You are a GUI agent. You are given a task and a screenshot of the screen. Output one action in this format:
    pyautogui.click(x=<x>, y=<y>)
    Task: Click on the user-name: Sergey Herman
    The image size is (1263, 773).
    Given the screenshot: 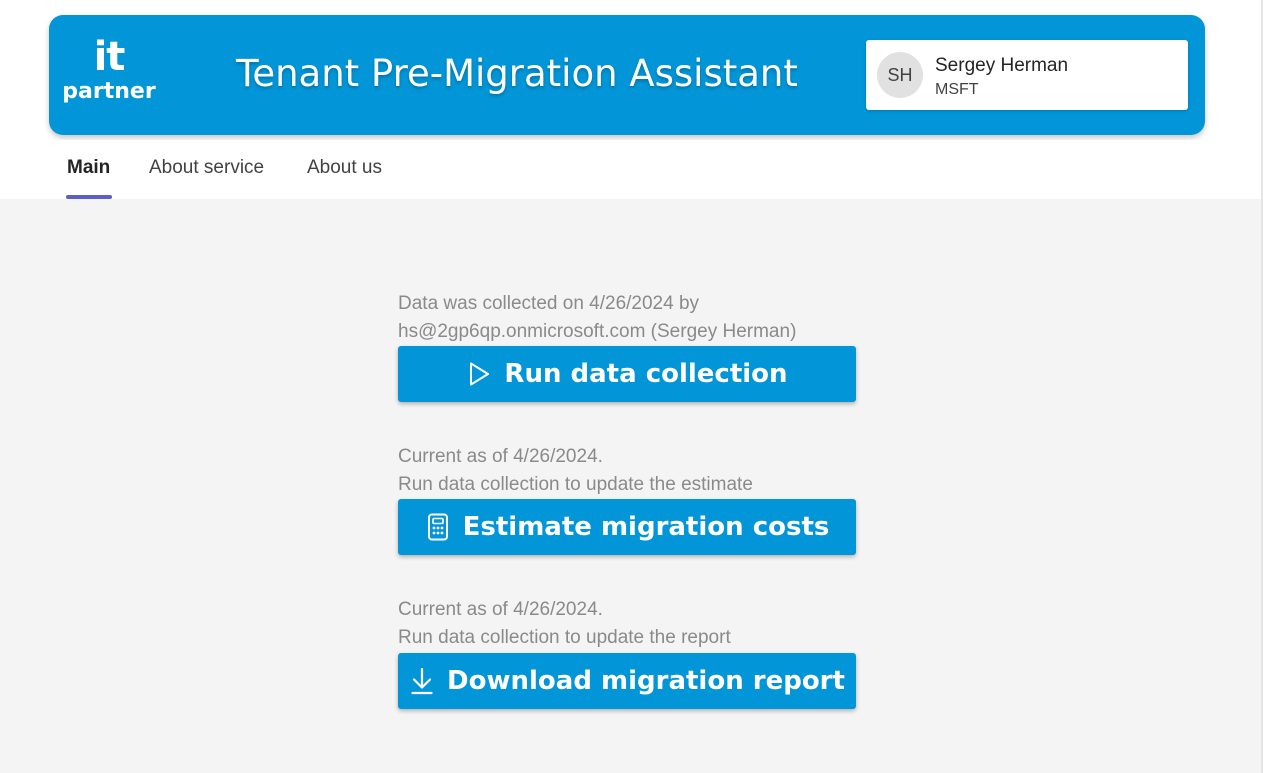 What is the action you would take?
    pyautogui.click(x=1002, y=65)
    